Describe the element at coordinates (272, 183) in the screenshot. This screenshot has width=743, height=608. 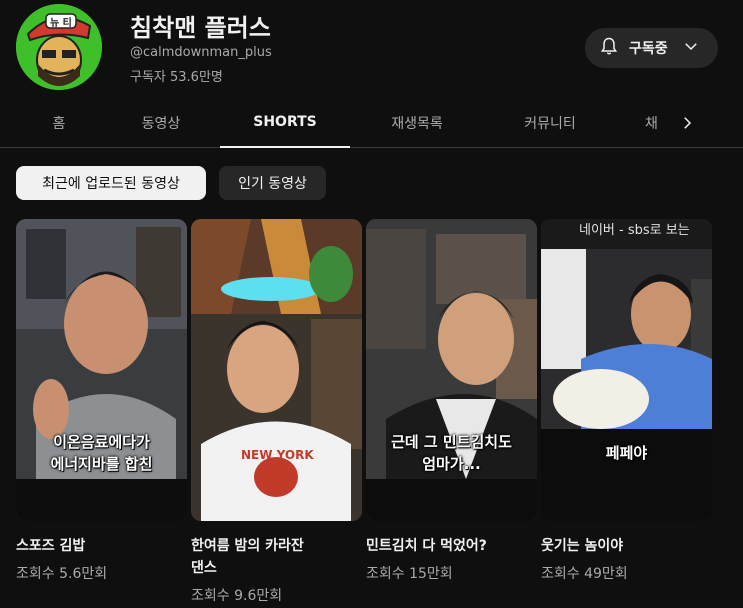
I see `chip-popular: 인기 동영상` at that location.